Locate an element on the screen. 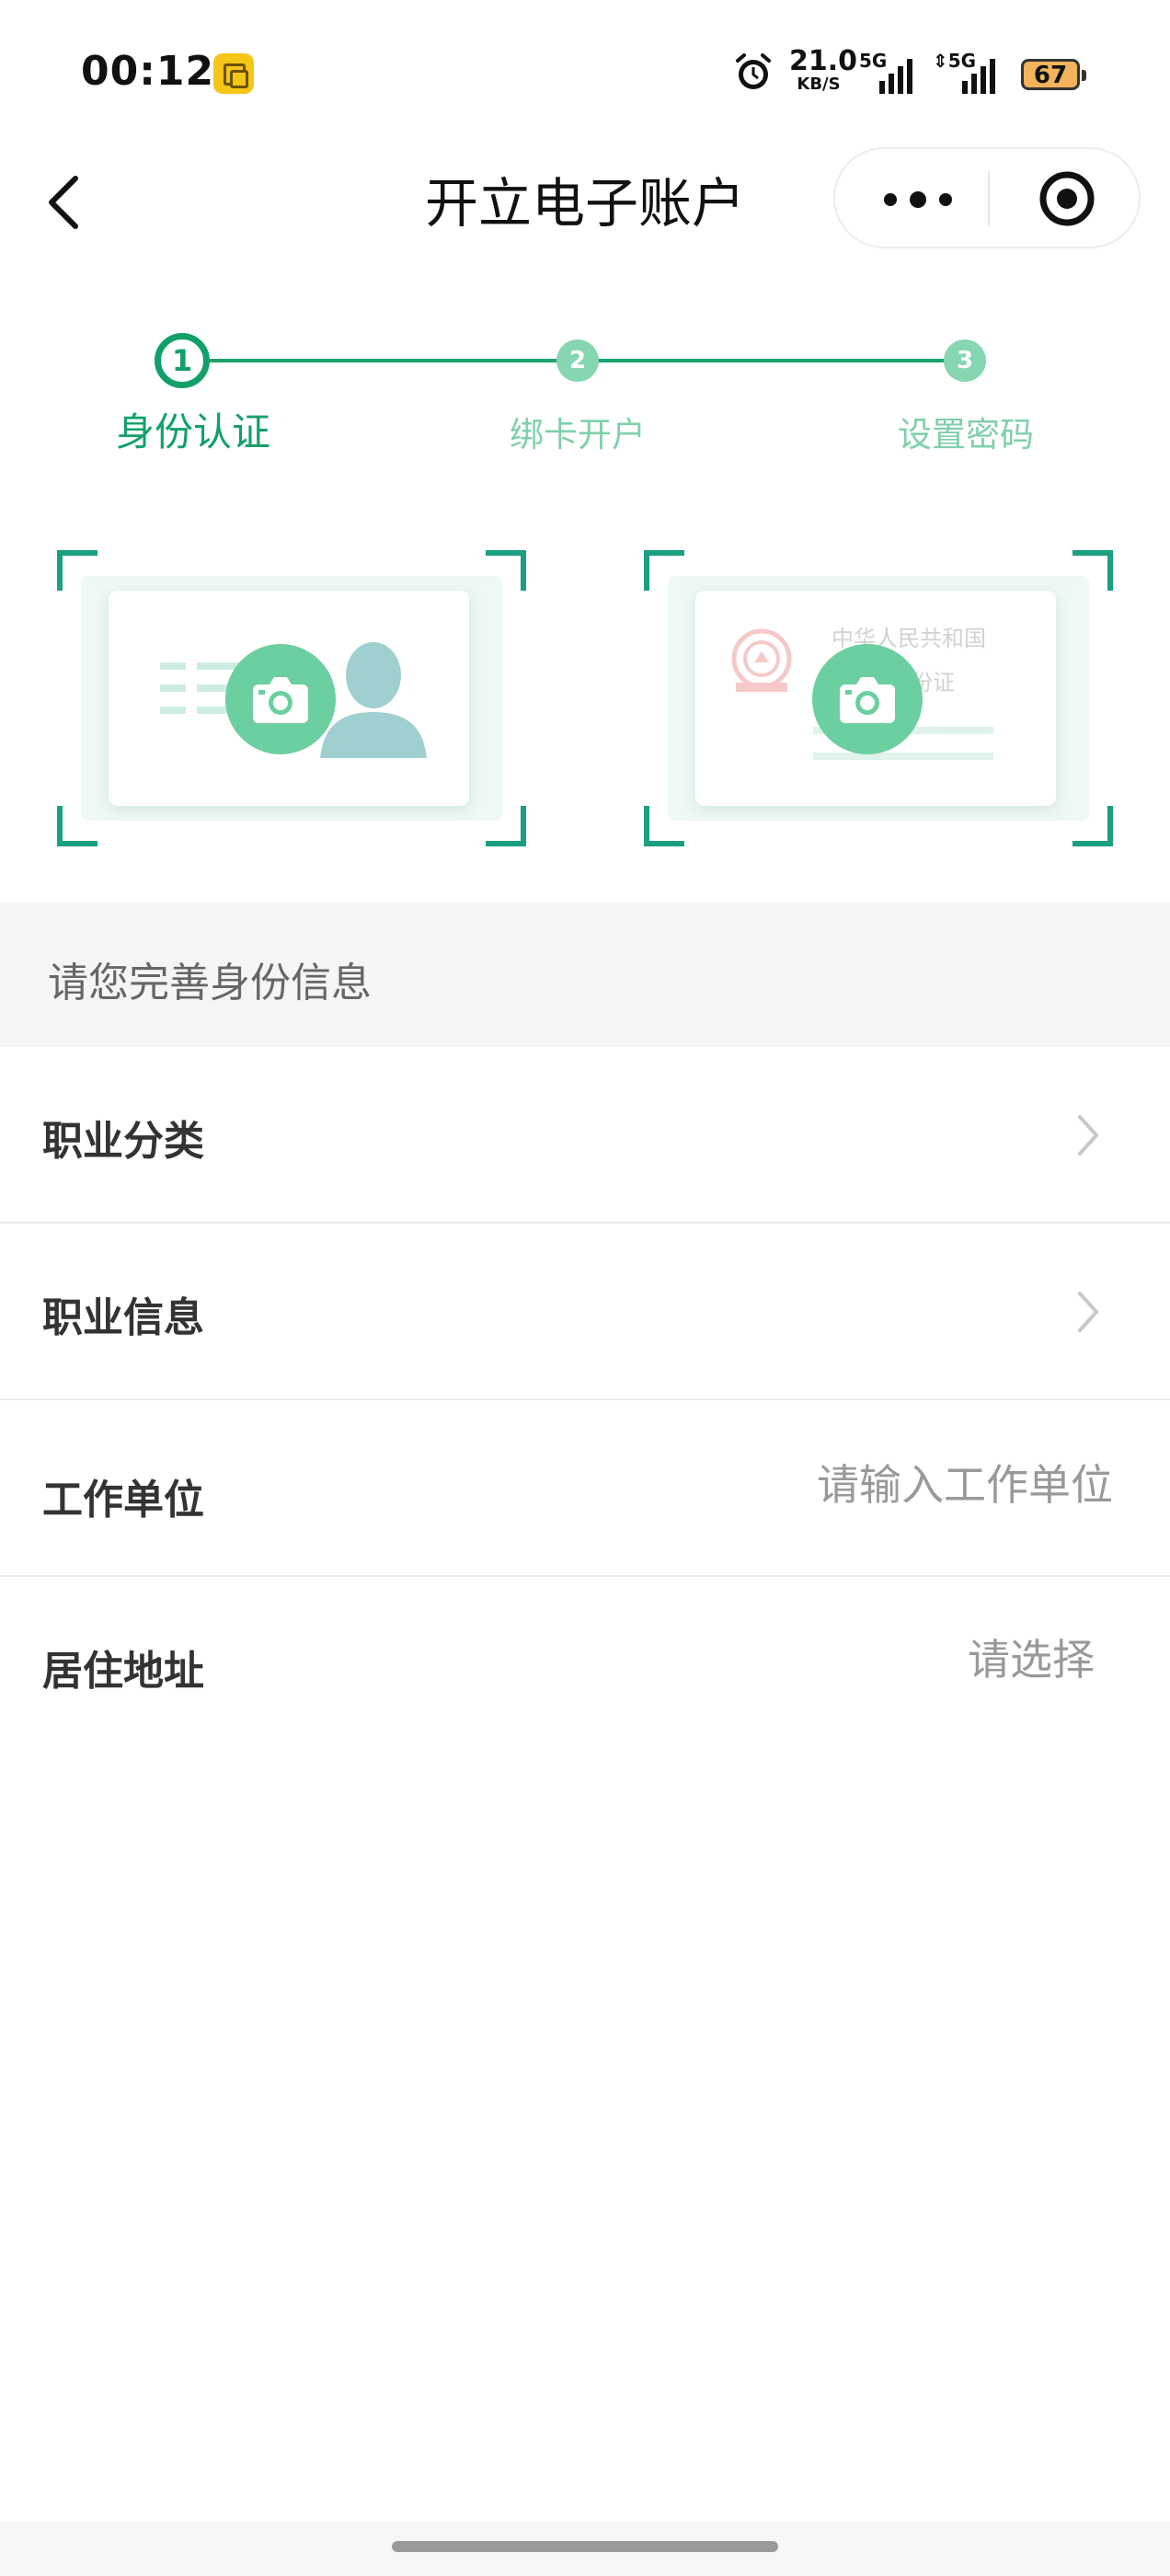 The height and width of the screenshot is (2576, 1170). employer-label: 工作单位 is located at coordinates (123, 1500).